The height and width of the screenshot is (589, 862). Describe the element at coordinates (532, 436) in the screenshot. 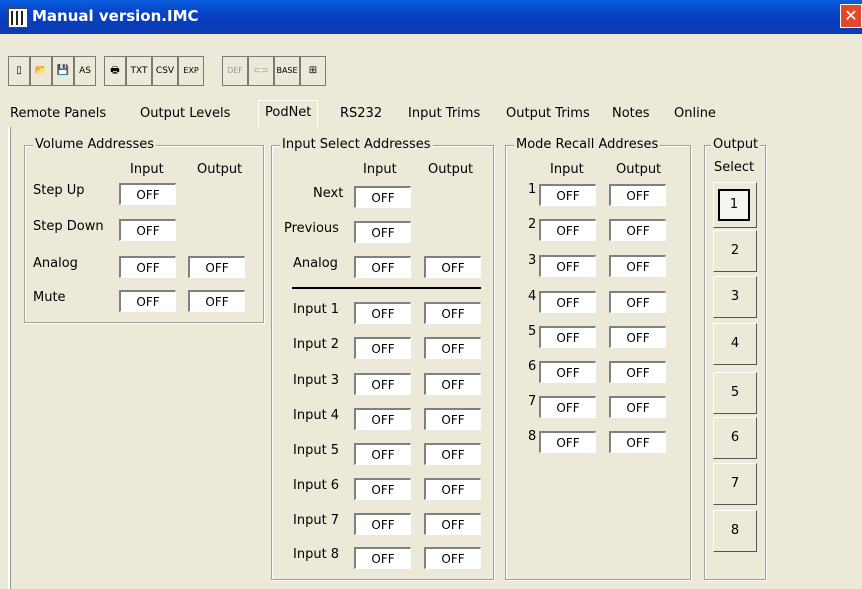

I see `mode-number: 8` at that location.